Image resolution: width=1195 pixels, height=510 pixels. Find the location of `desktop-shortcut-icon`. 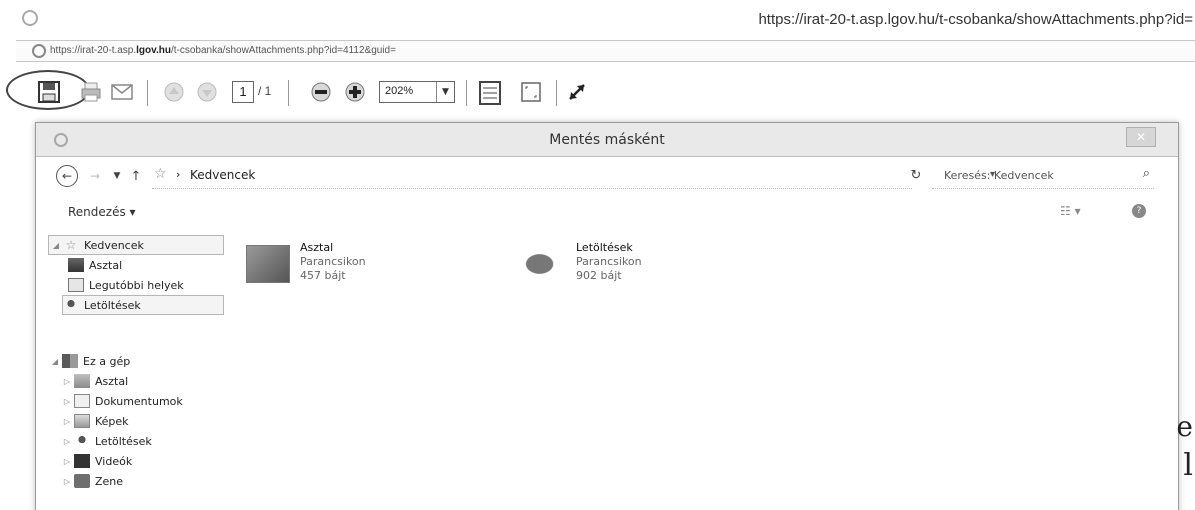

desktop-shortcut-icon is located at coordinates (268, 264).